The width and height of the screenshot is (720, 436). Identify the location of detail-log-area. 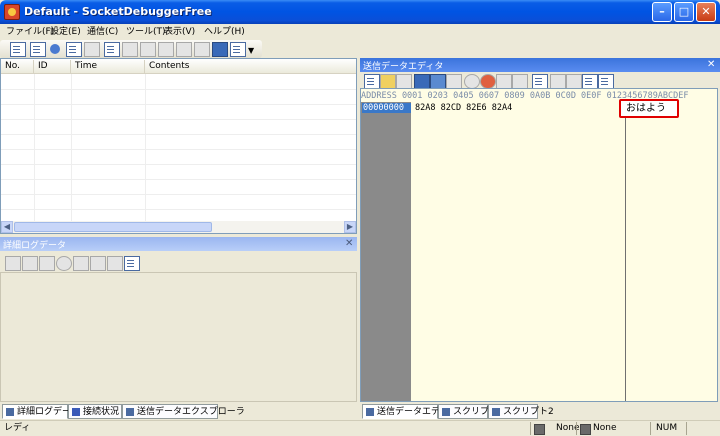
(178, 337).